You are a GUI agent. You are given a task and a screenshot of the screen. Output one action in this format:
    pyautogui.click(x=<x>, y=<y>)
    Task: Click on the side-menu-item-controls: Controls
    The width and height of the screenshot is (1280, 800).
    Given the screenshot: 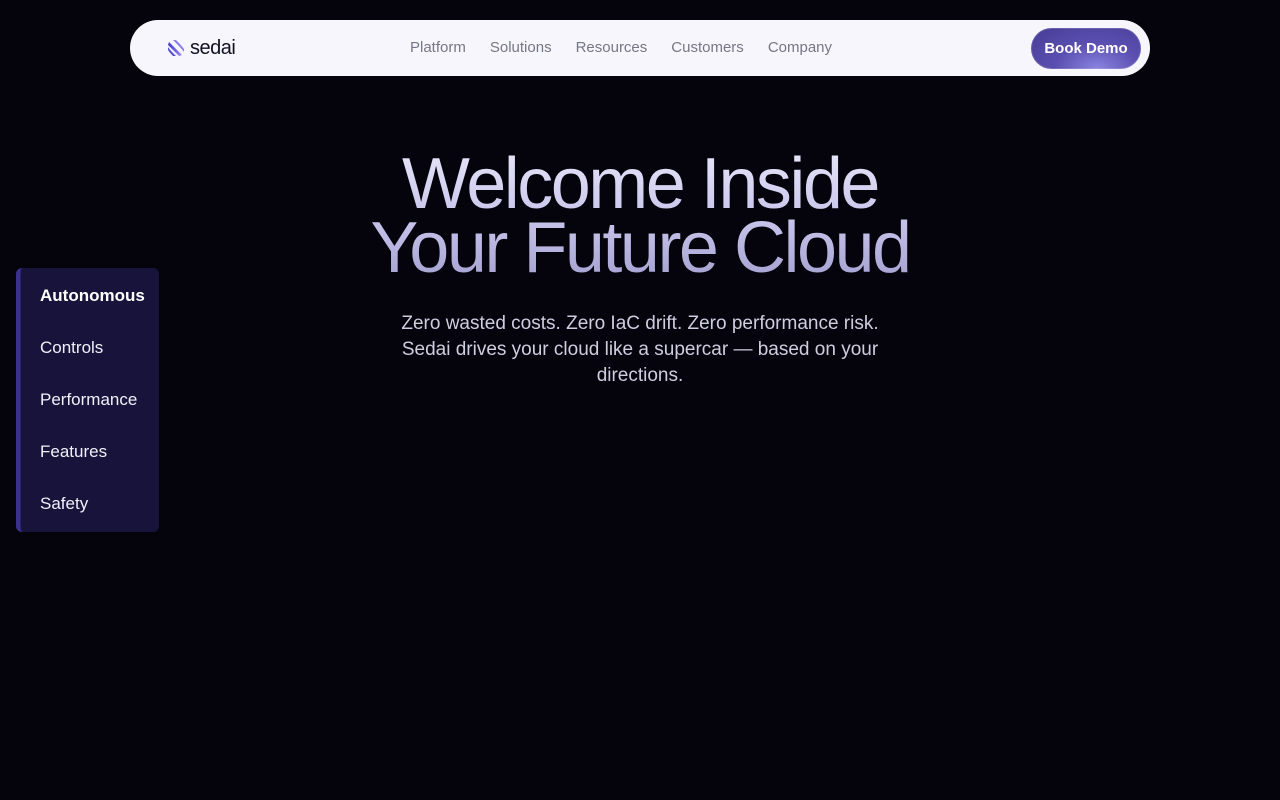 What is the action you would take?
    pyautogui.click(x=71, y=348)
    